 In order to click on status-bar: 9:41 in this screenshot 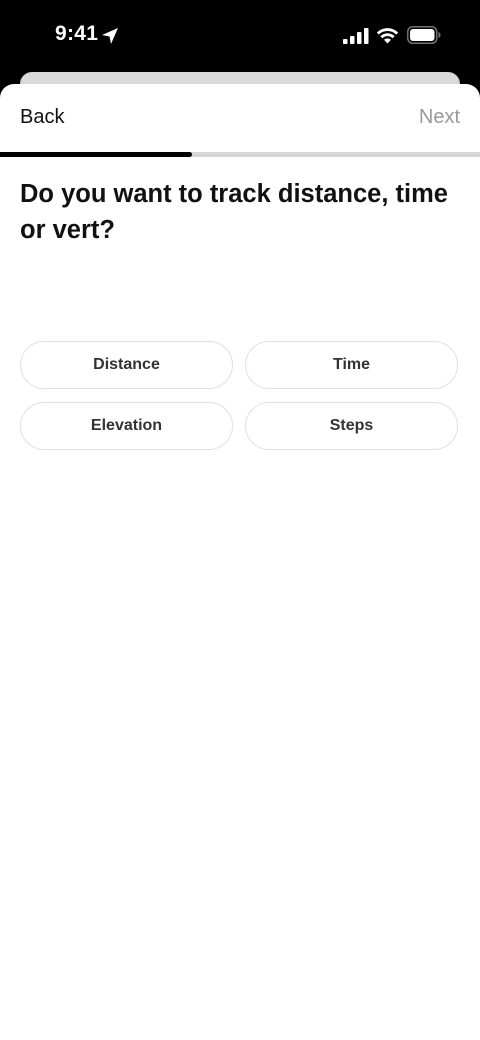, I will do `click(240, 36)`.